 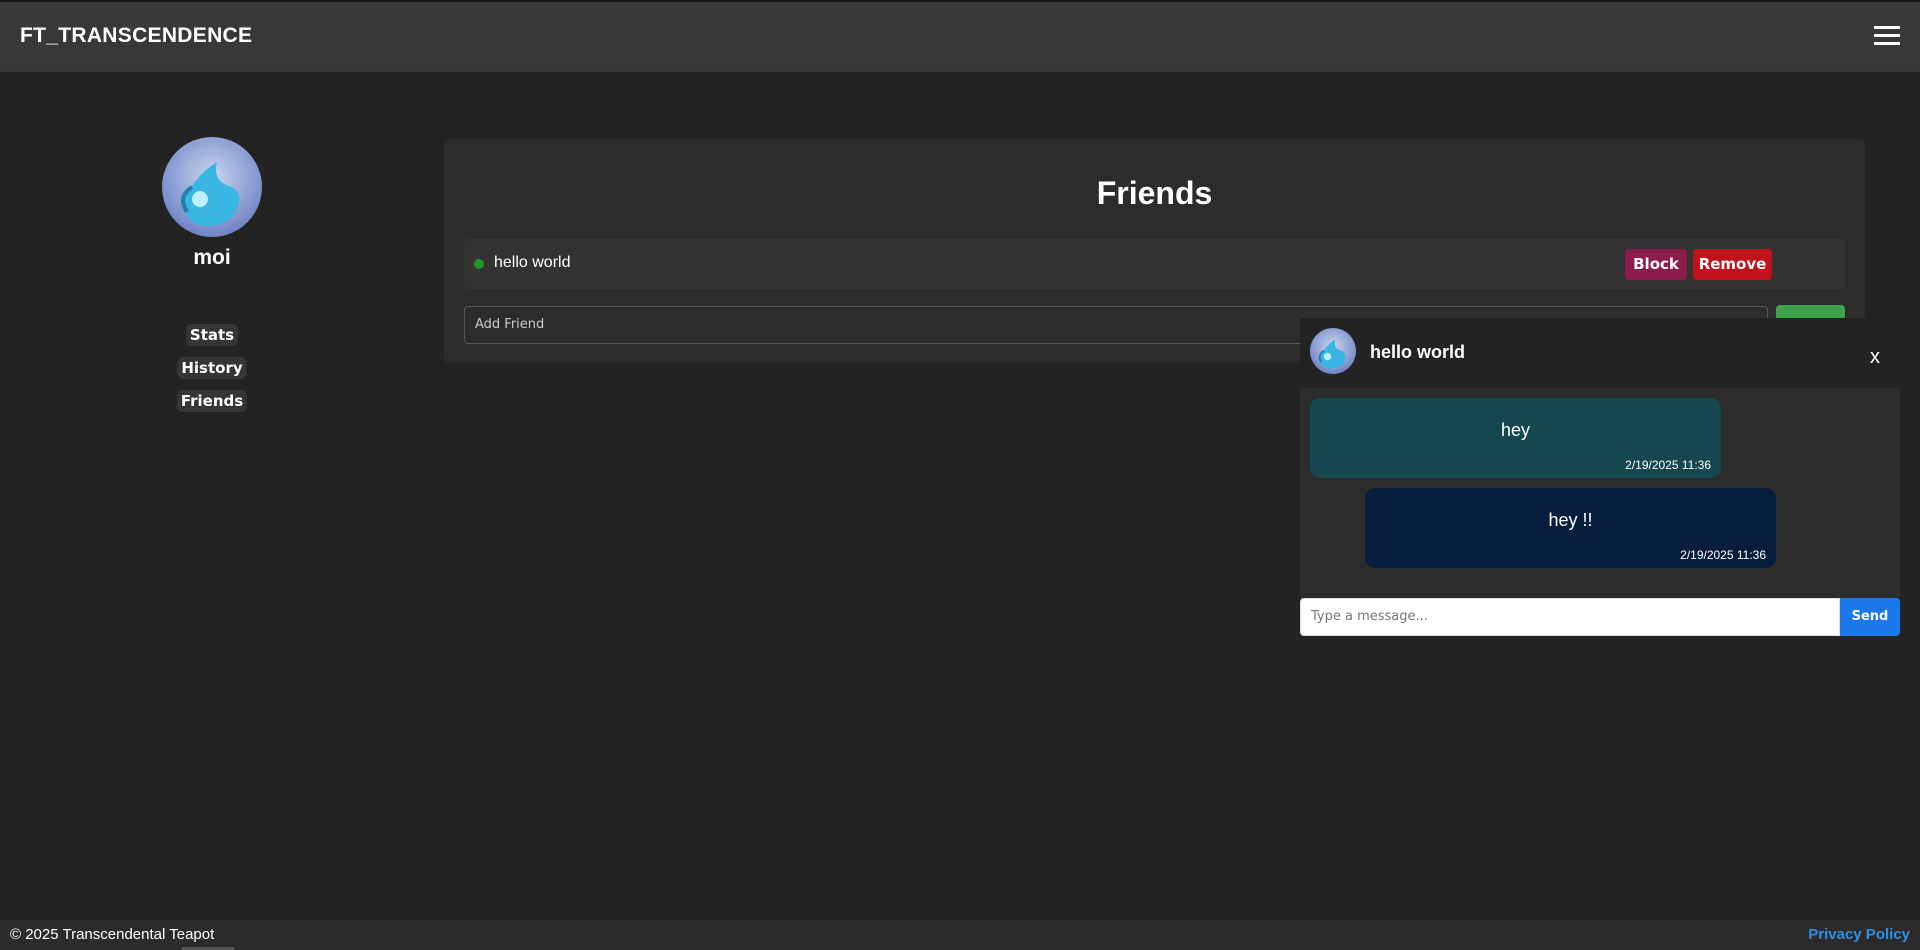 What do you see at coordinates (212, 401) in the screenshot?
I see `nav-friends-link: Friends` at bounding box center [212, 401].